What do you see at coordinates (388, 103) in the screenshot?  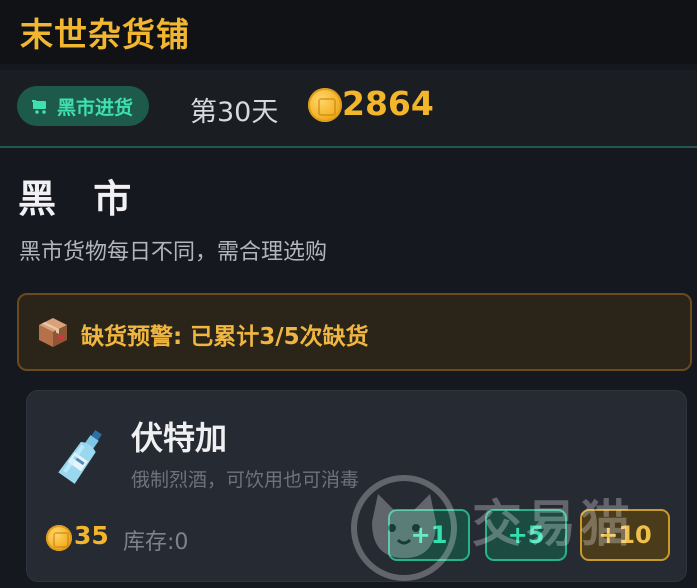 I see `gold-amount: 2864` at bounding box center [388, 103].